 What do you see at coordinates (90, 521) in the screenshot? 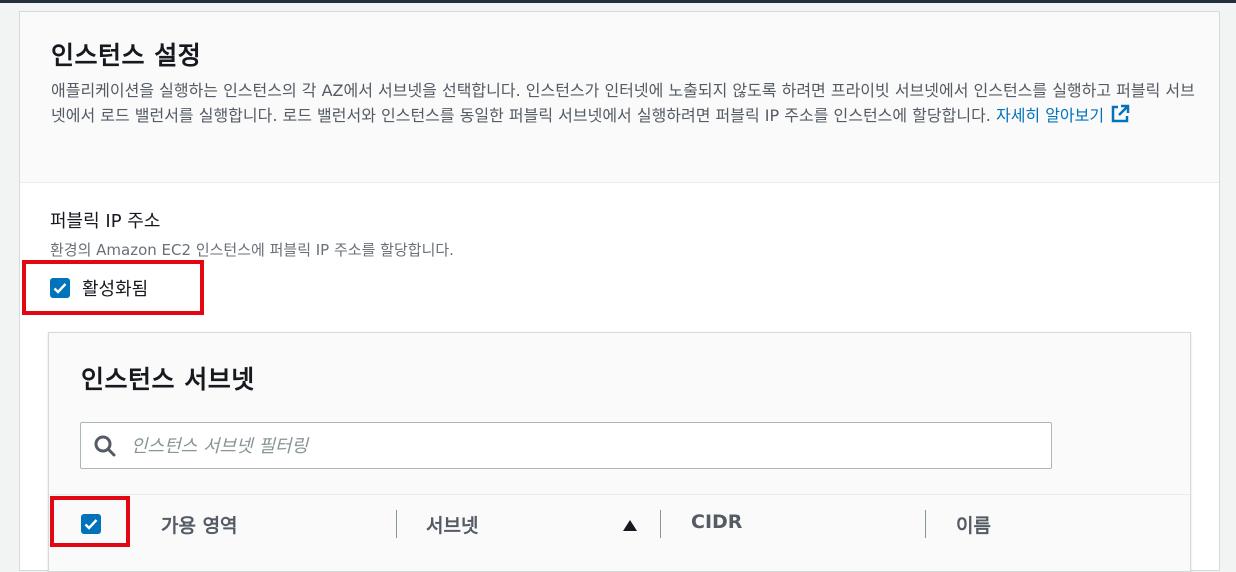
I see `highlight-box-select-all` at bounding box center [90, 521].